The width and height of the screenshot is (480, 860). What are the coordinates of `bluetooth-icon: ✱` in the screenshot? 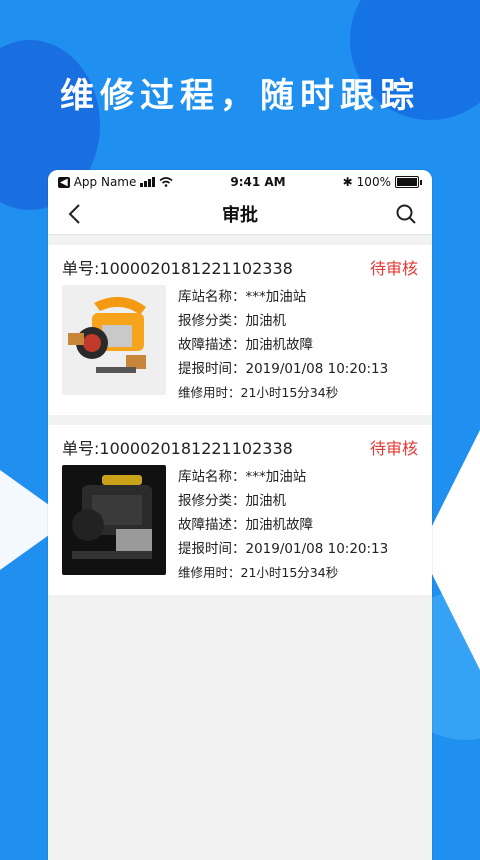 It's located at (347, 182).